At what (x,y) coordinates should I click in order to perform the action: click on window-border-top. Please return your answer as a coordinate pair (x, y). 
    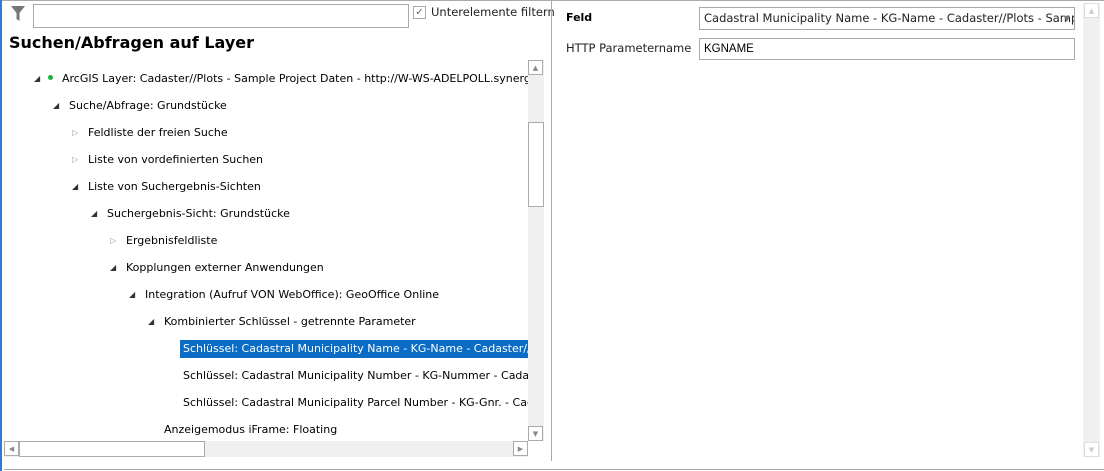
    Looking at the image, I should click on (552, 0).